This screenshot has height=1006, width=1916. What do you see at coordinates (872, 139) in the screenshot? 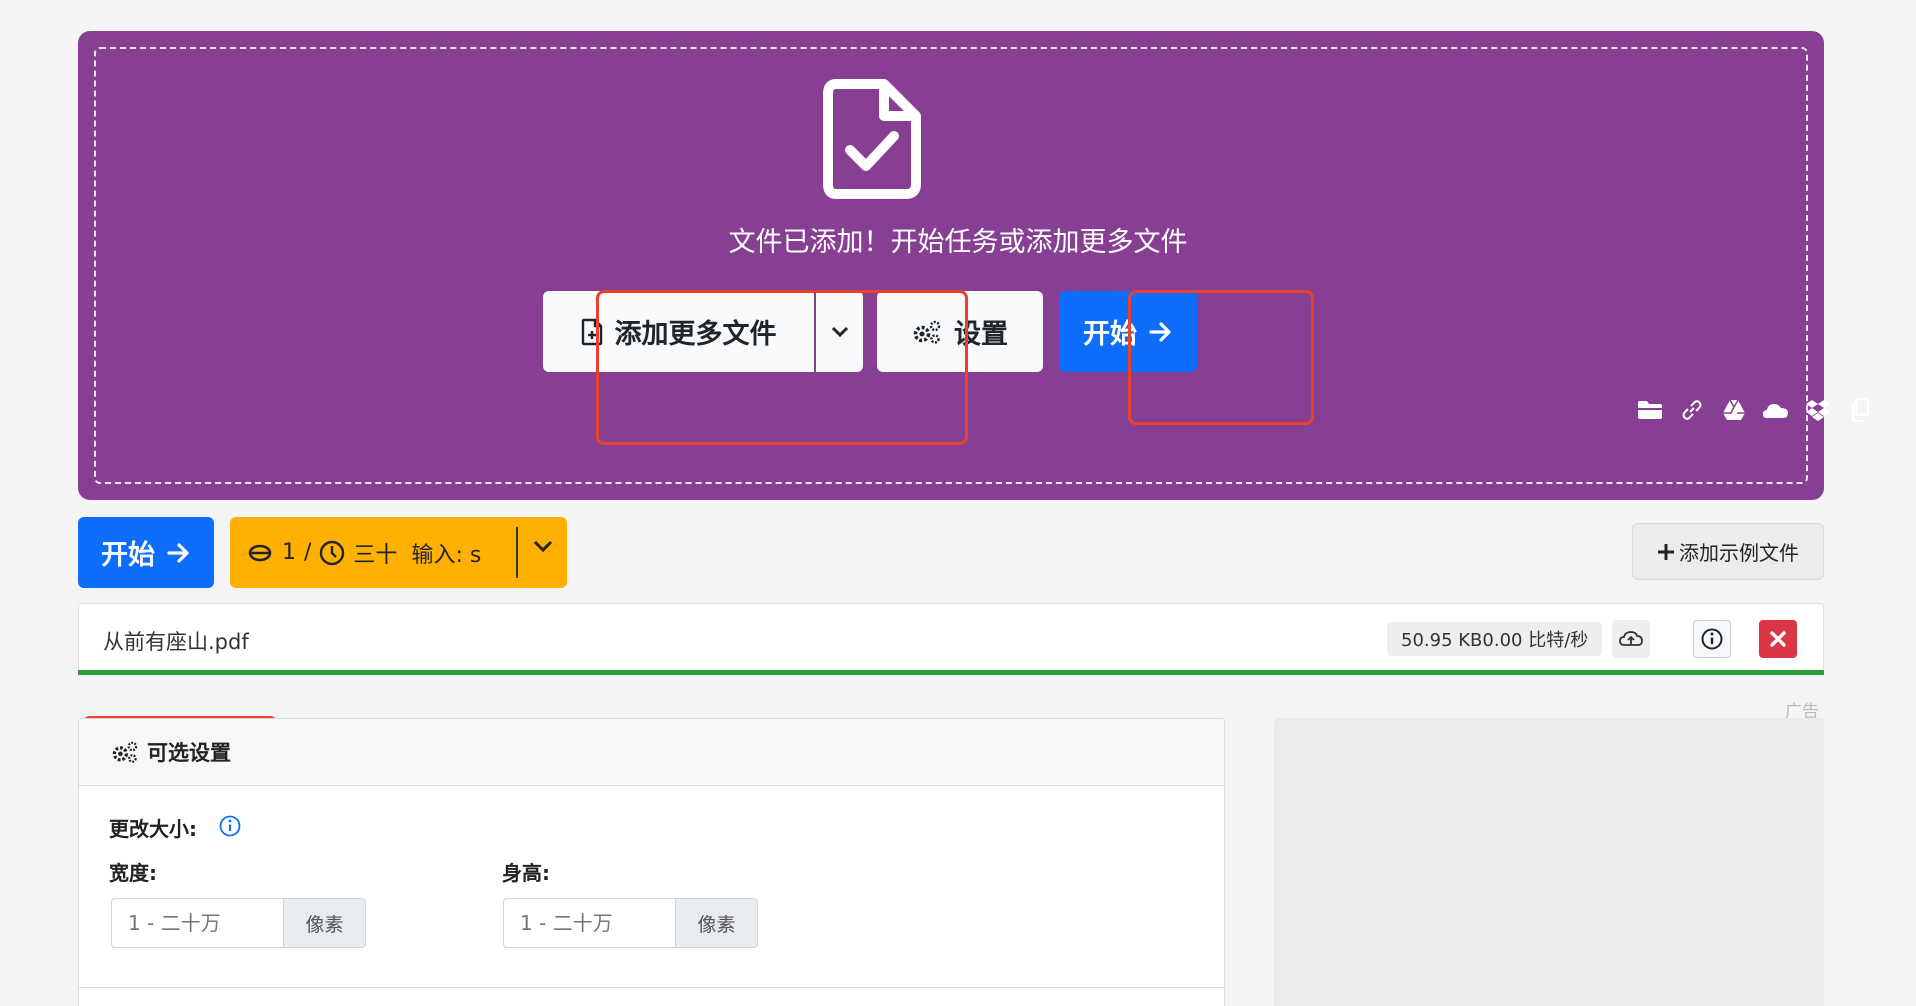
I see `file-check-icon` at bounding box center [872, 139].